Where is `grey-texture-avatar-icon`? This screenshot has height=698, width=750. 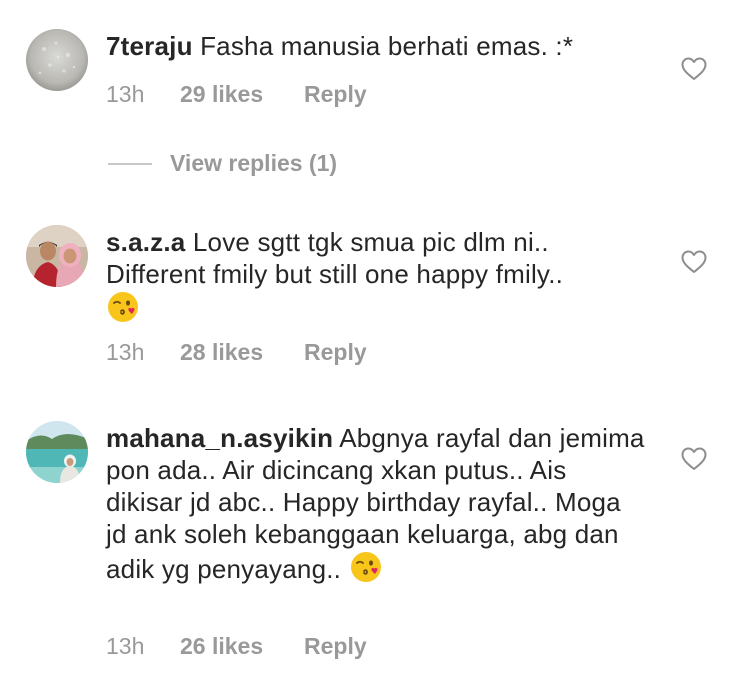
grey-texture-avatar-icon is located at coordinates (57, 60).